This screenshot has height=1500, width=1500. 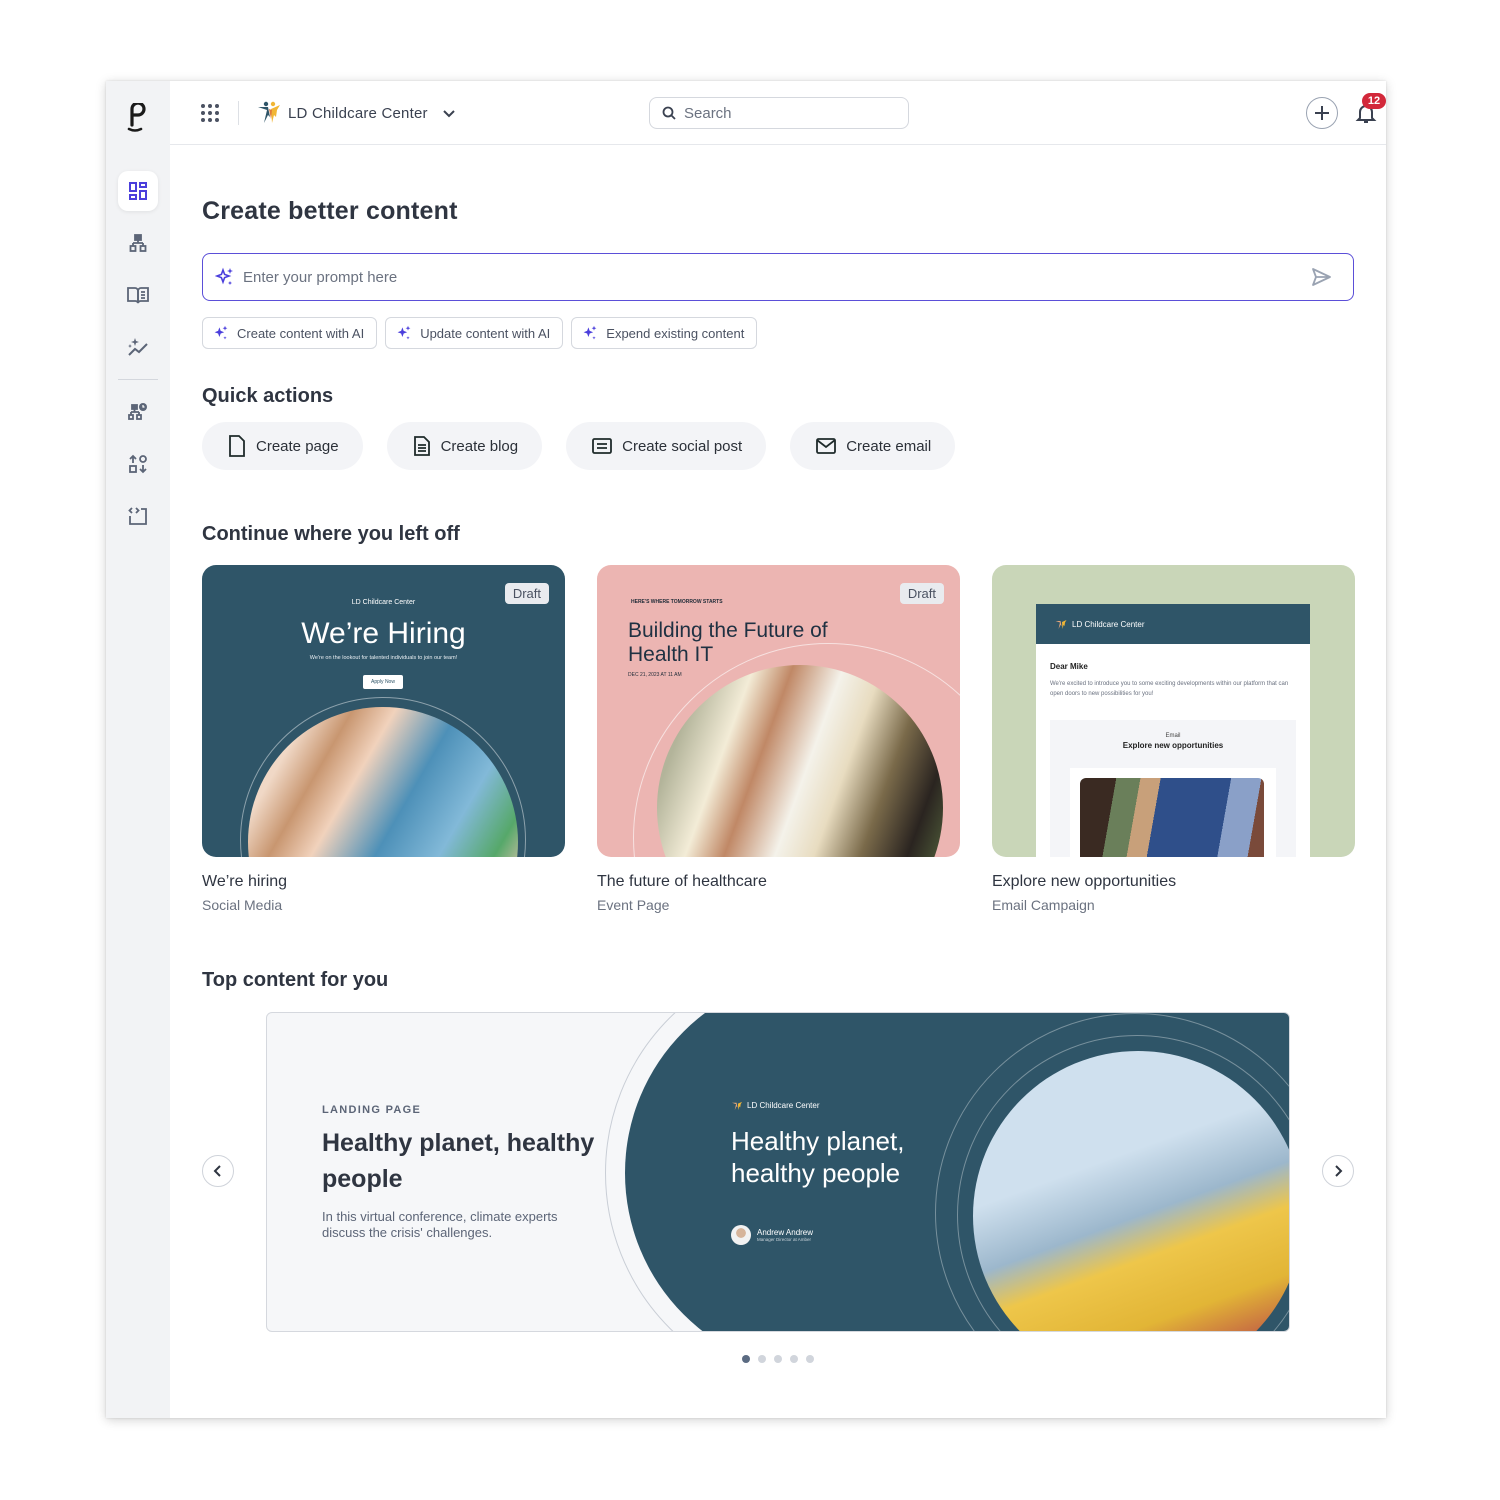 I want to click on top-bar: LD Childcare Center 12, so click(x=778, y=113).